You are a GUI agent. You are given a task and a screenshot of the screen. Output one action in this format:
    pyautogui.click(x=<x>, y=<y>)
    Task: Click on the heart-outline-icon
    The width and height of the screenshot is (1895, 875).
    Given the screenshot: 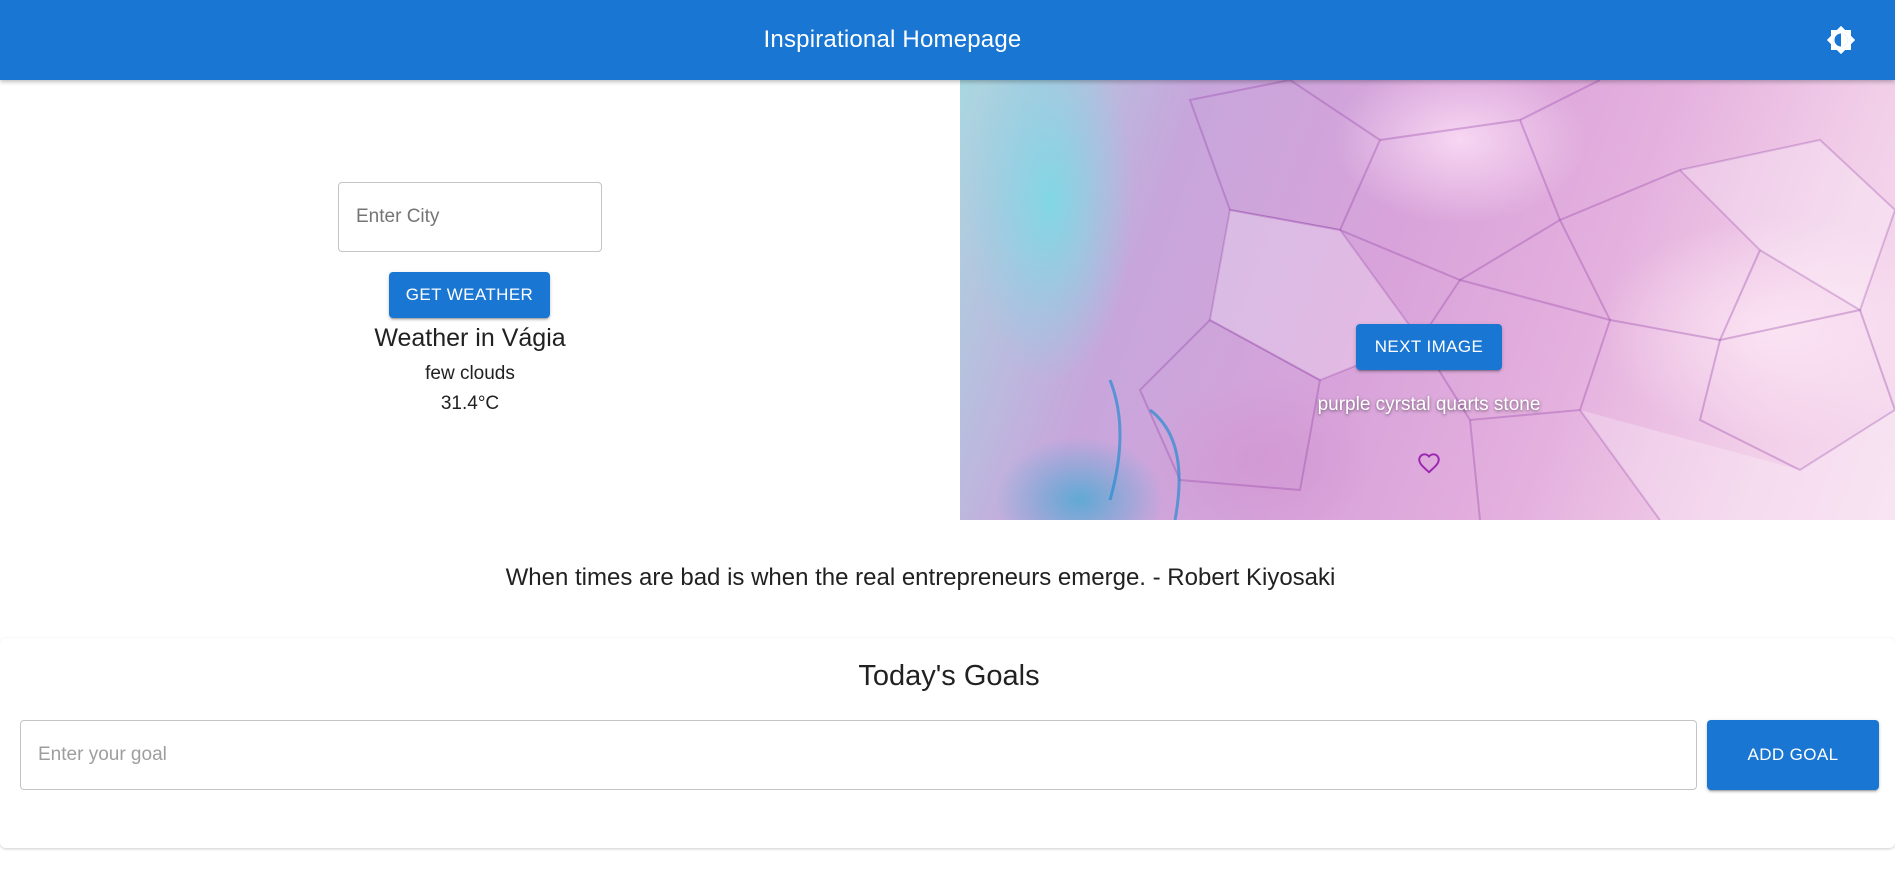 What is the action you would take?
    pyautogui.click(x=1429, y=463)
    